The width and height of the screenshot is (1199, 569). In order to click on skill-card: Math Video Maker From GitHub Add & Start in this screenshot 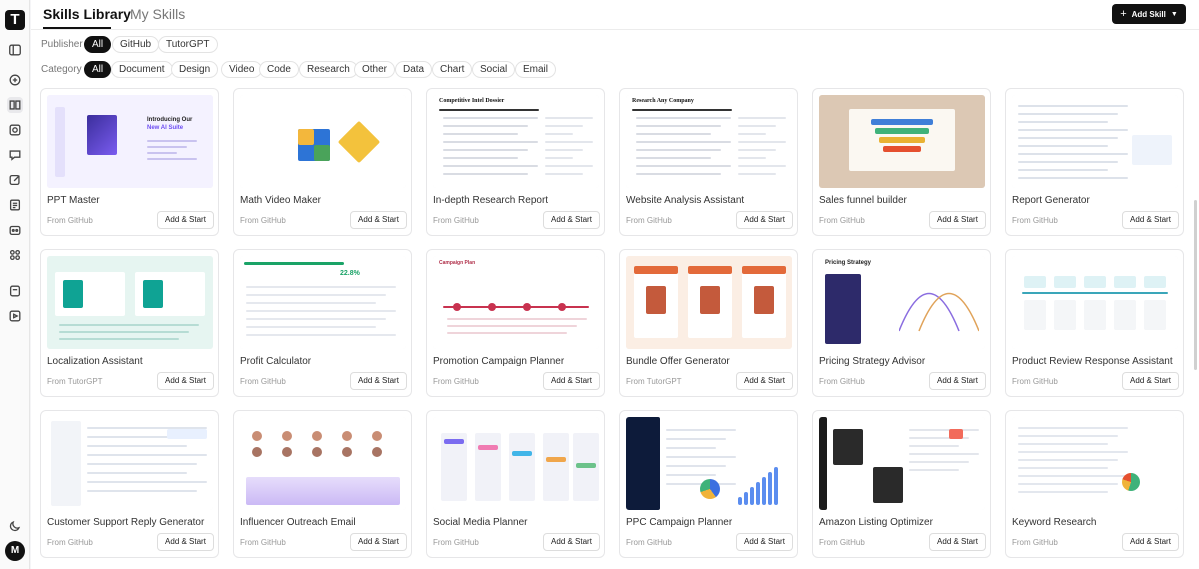, I will do `click(322, 162)`.